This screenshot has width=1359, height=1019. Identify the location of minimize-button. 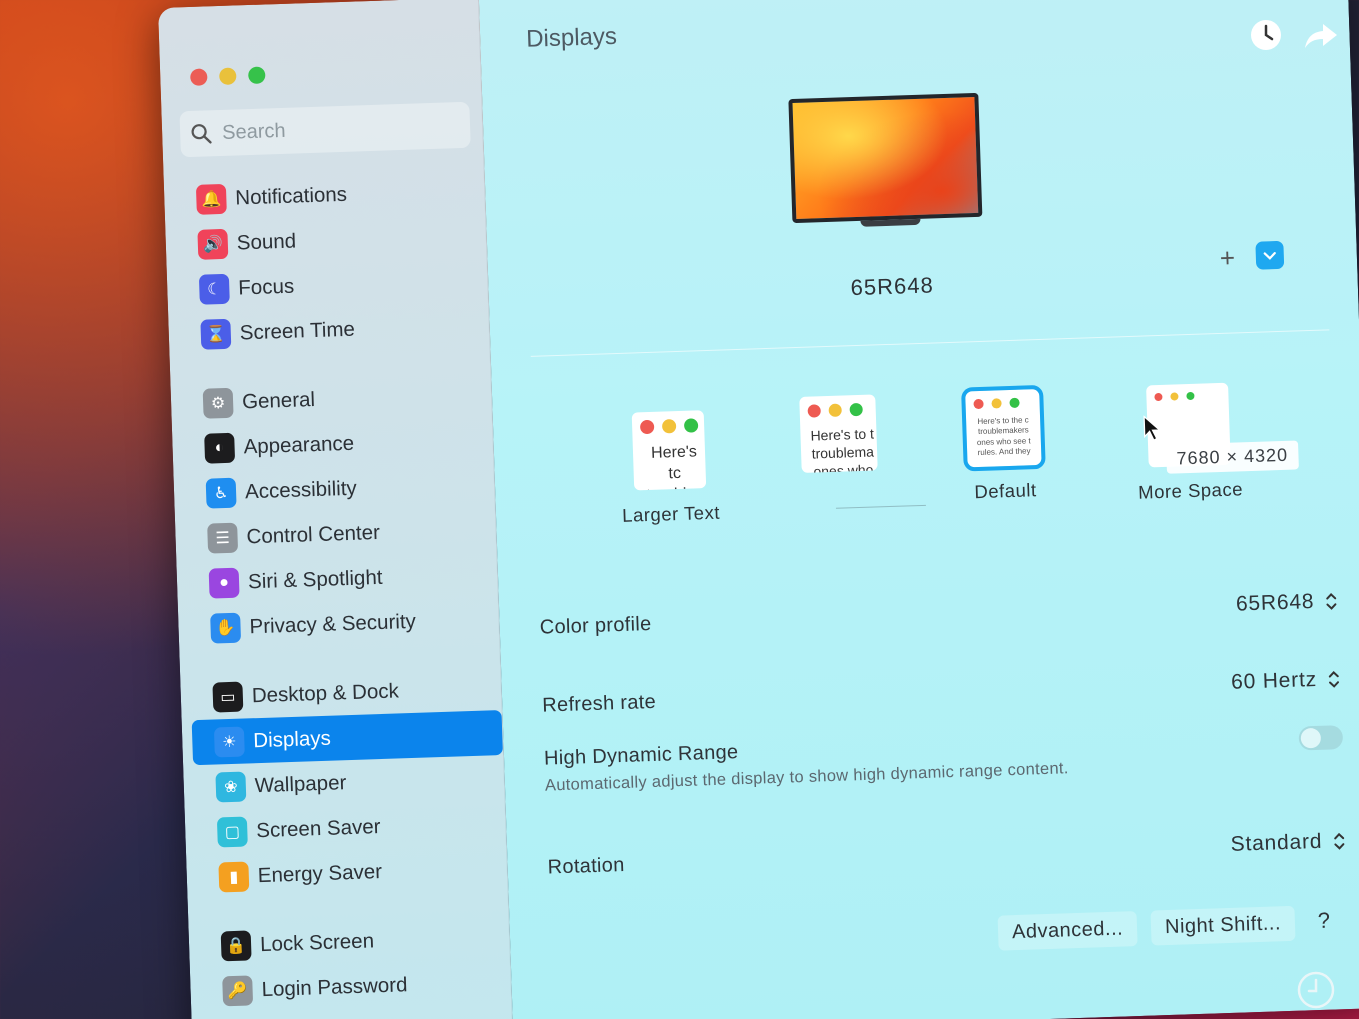
(228, 76).